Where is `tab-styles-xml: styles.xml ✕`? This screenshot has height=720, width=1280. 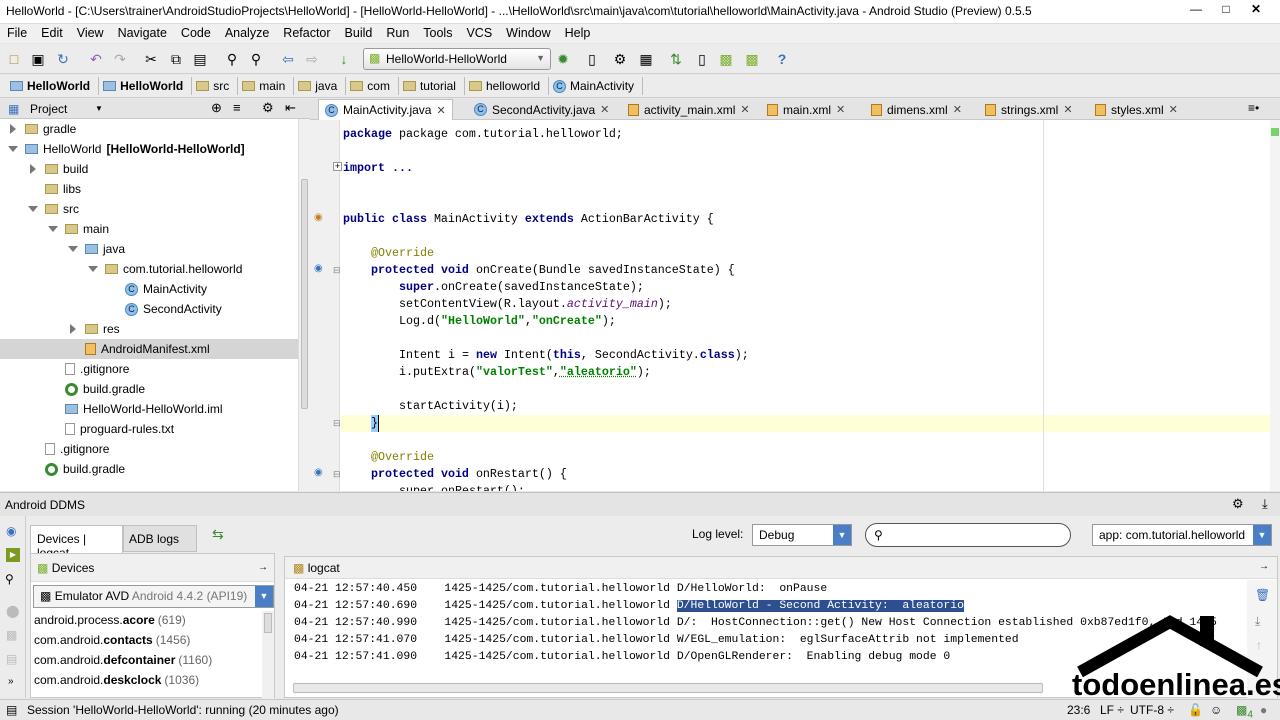 tab-styles-xml: styles.xml ✕ is located at coordinates (1136, 109).